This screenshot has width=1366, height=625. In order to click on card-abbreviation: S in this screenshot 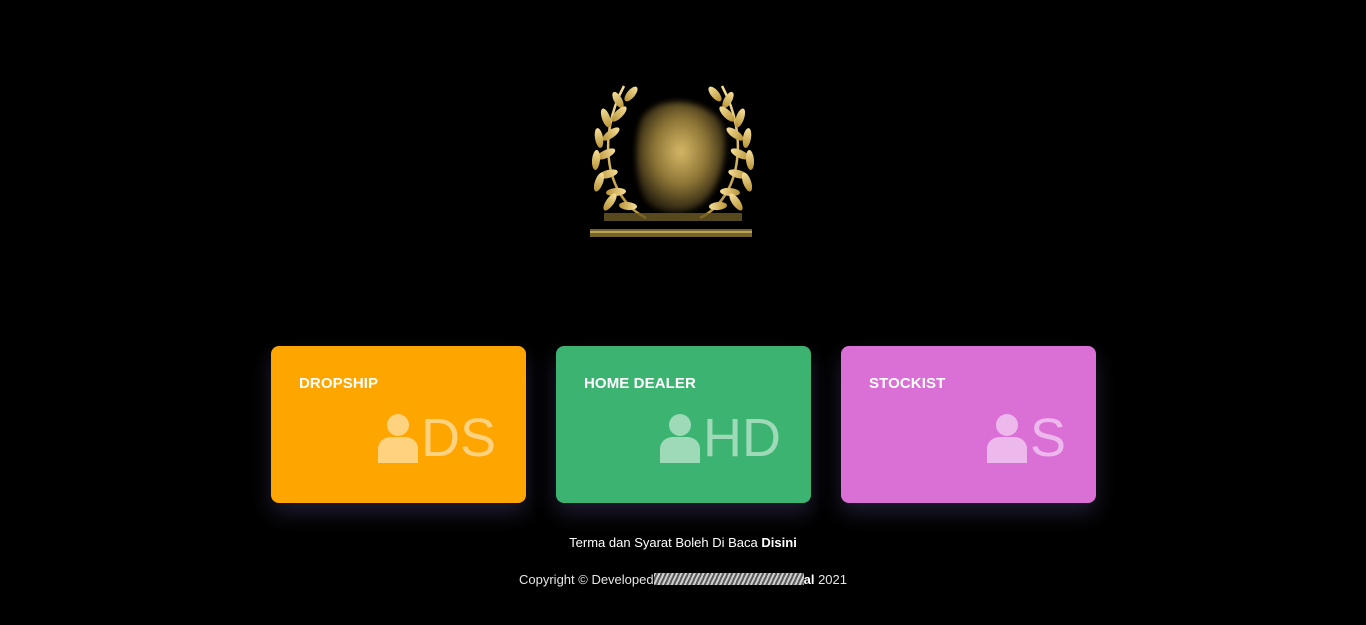, I will do `click(1047, 438)`.